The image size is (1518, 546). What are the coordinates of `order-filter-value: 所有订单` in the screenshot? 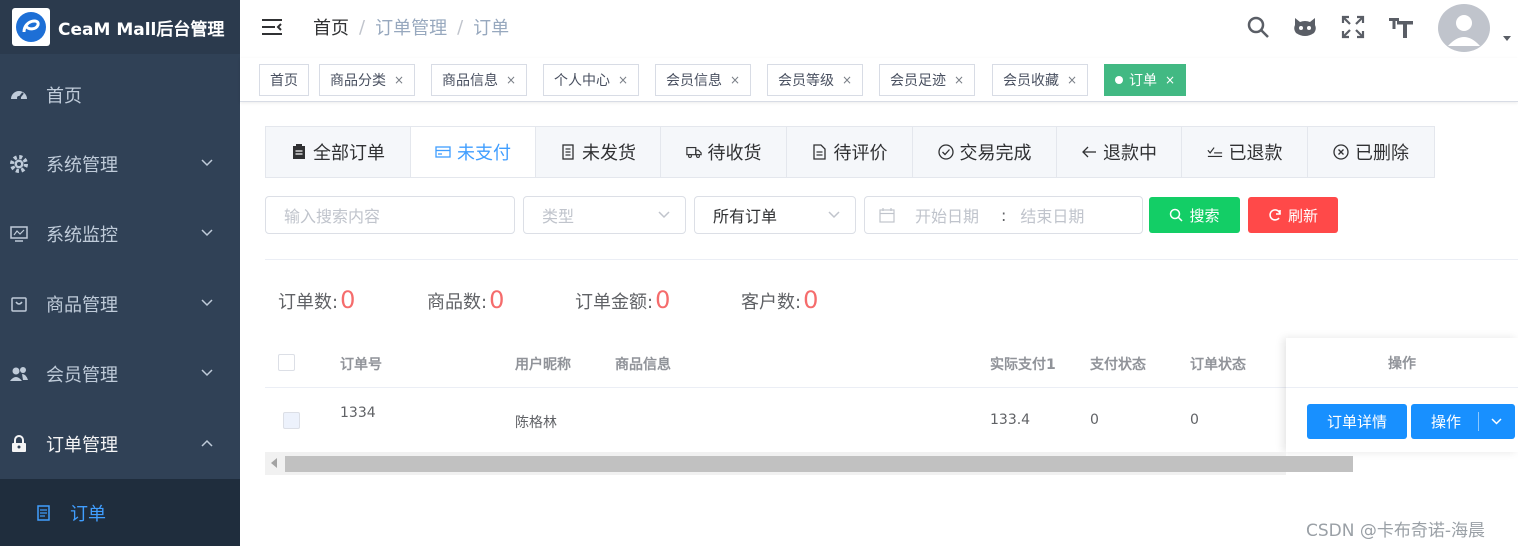 It's located at (745, 216).